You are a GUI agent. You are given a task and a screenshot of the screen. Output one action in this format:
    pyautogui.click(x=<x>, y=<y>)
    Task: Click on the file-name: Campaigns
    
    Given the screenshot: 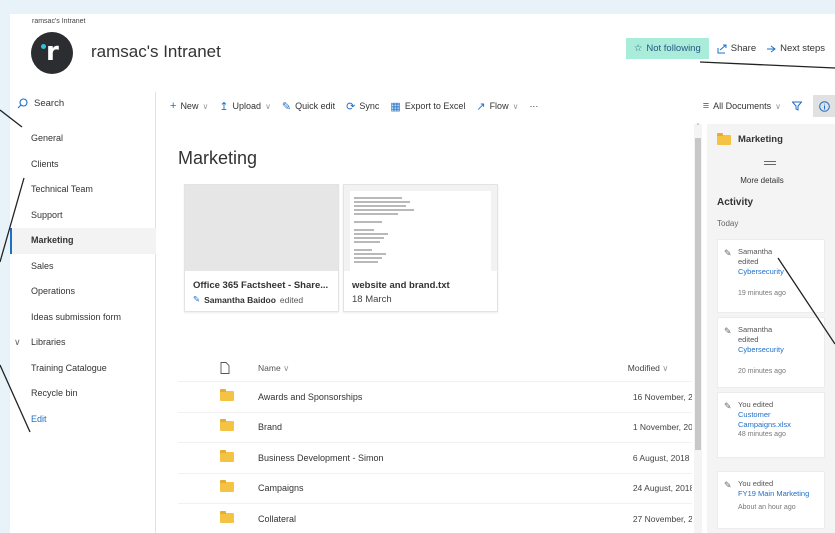 What is the action you would take?
    pyautogui.click(x=445, y=488)
    